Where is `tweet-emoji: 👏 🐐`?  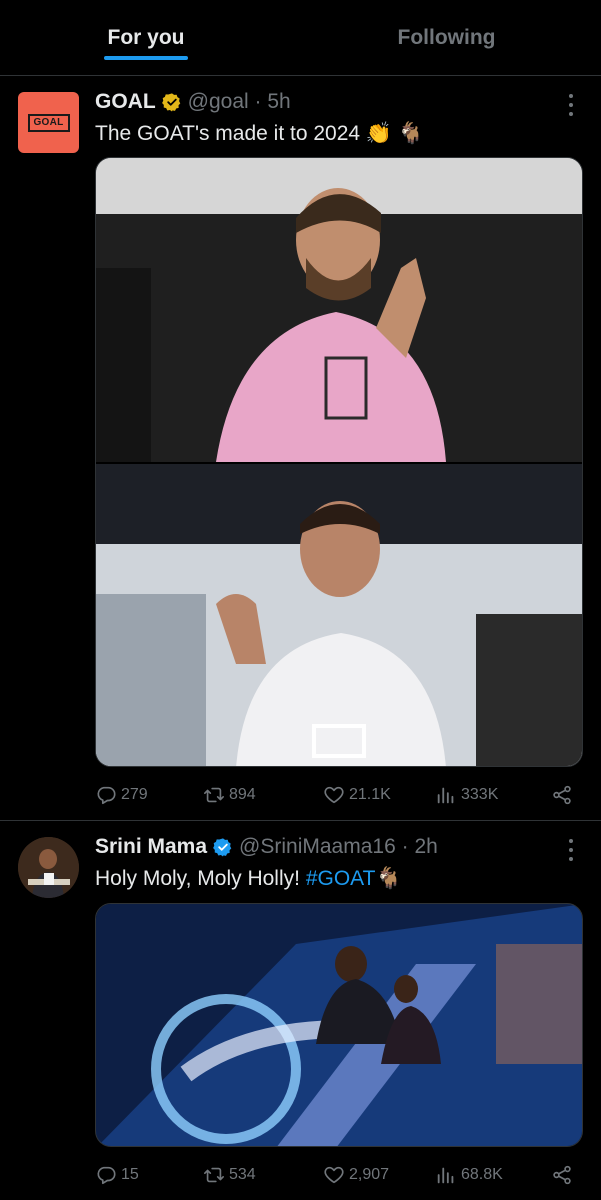
tweet-emoji: 👏 🐐 is located at coordinates (395, 133).